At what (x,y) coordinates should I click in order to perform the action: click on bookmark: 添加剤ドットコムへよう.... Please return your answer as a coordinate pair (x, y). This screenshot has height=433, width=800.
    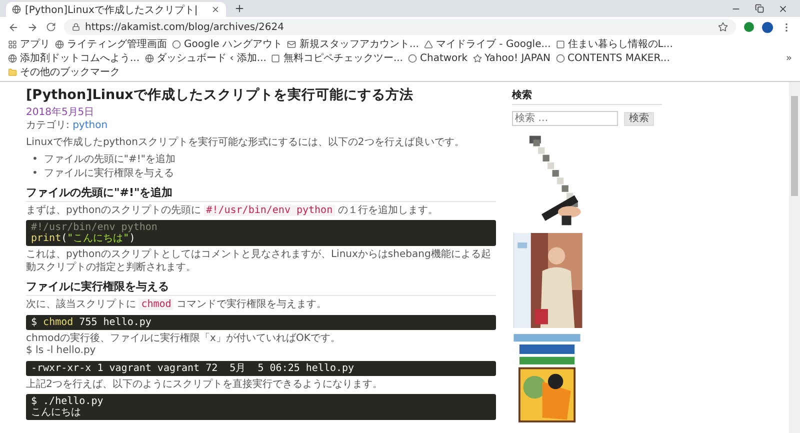
    Looking at the image, I should click on (74, 58).